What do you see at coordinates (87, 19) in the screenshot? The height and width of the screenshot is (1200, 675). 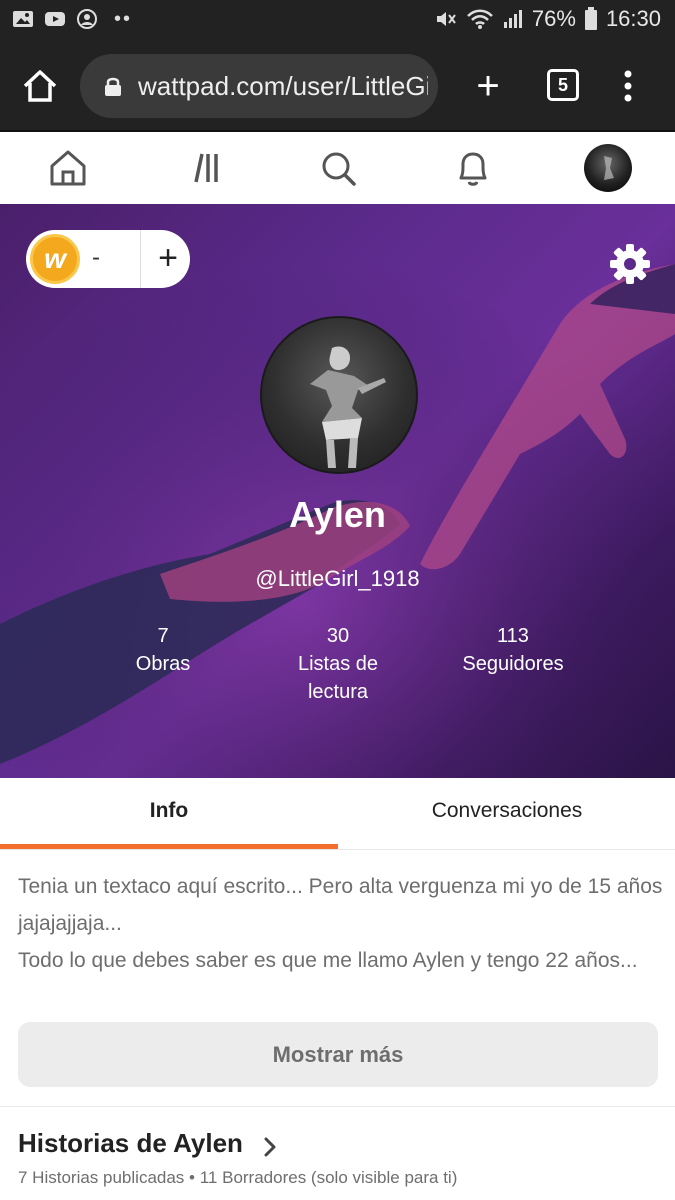 I see `account-icon` at bounding box center [87, 19].